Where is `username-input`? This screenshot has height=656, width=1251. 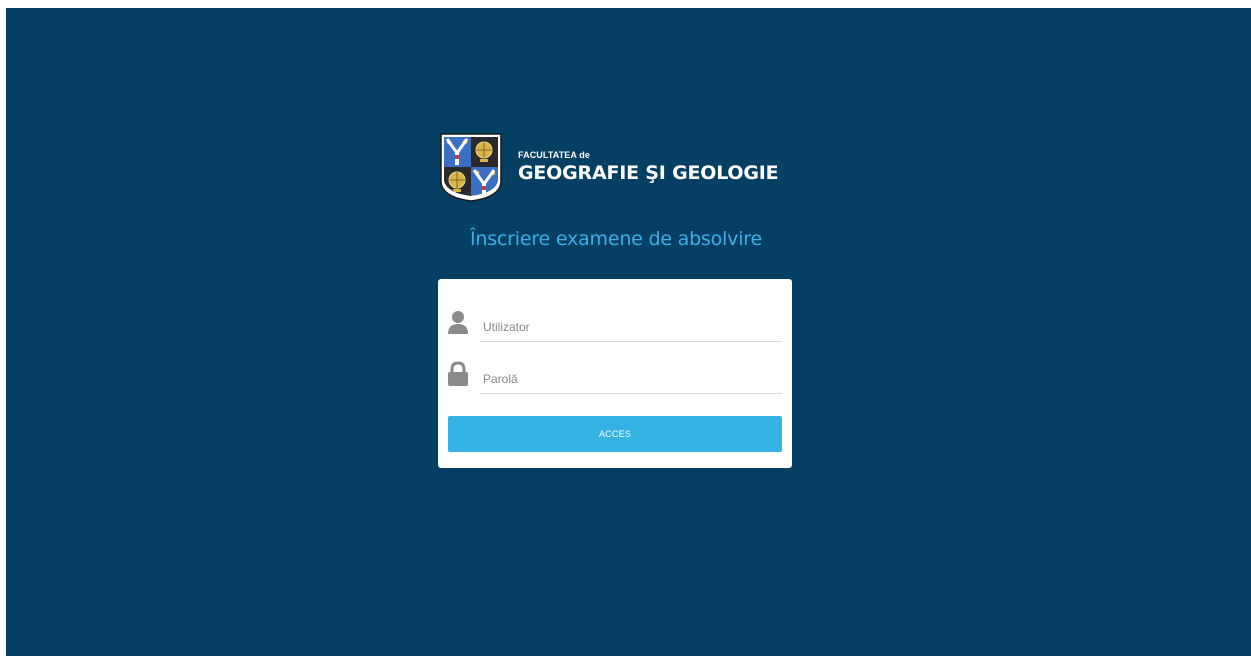 username-input is located at coordinates (631, 327).